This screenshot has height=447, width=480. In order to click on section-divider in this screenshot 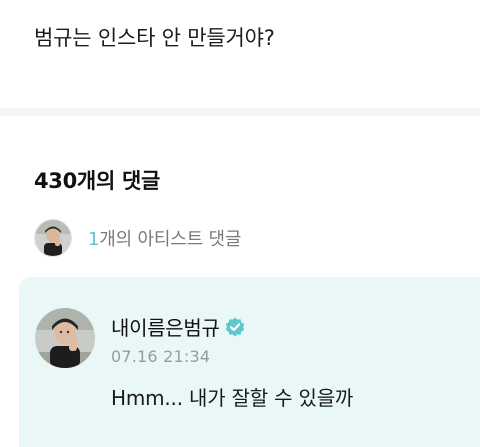, I will do `click(240, 112)`.